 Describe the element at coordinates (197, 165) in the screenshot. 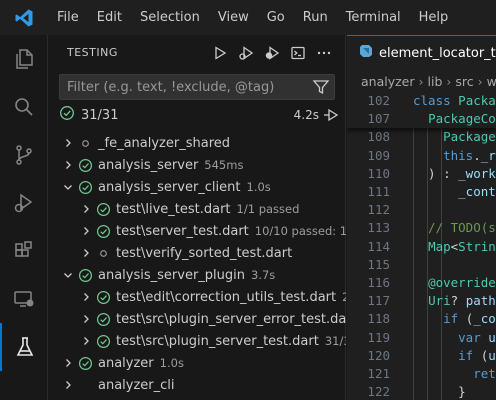

I see `test-tree-item: analysis_server 545ms` at that location.